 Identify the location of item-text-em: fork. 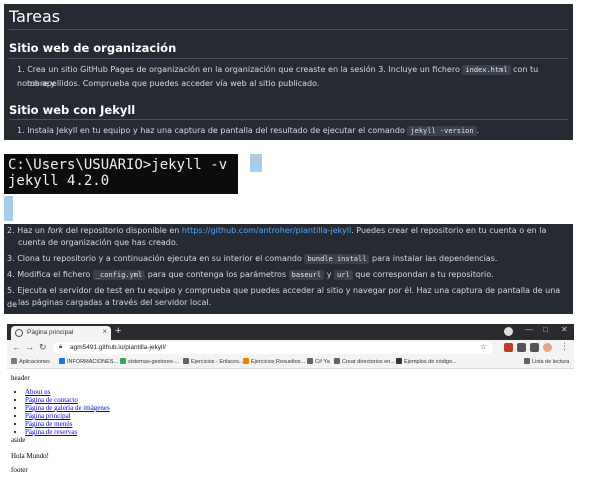
(55, 230).